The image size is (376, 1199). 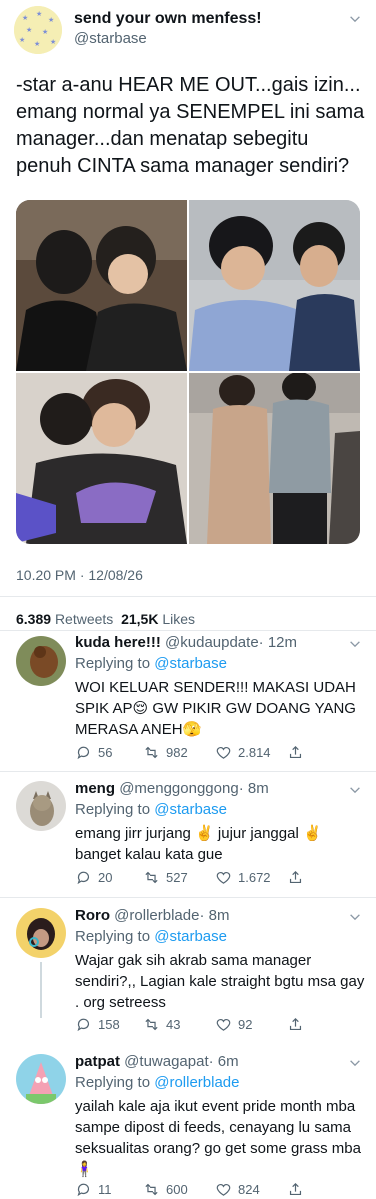 I want to click on reply-author: Roro @rollerblade· 8m, so click(x=152, y=915).